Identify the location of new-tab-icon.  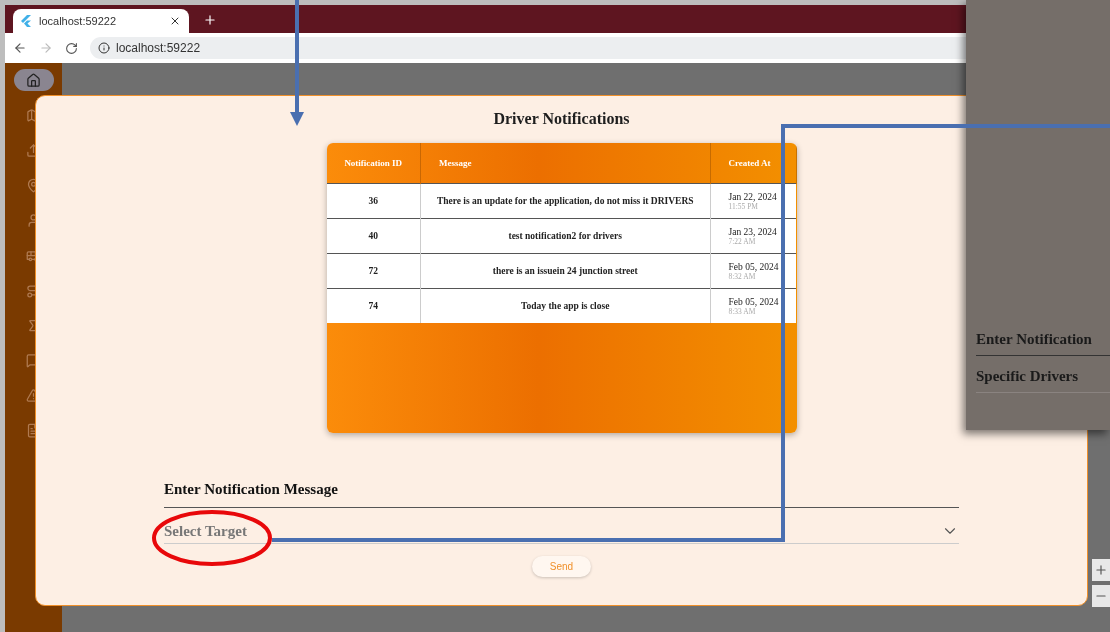
(210, 20).